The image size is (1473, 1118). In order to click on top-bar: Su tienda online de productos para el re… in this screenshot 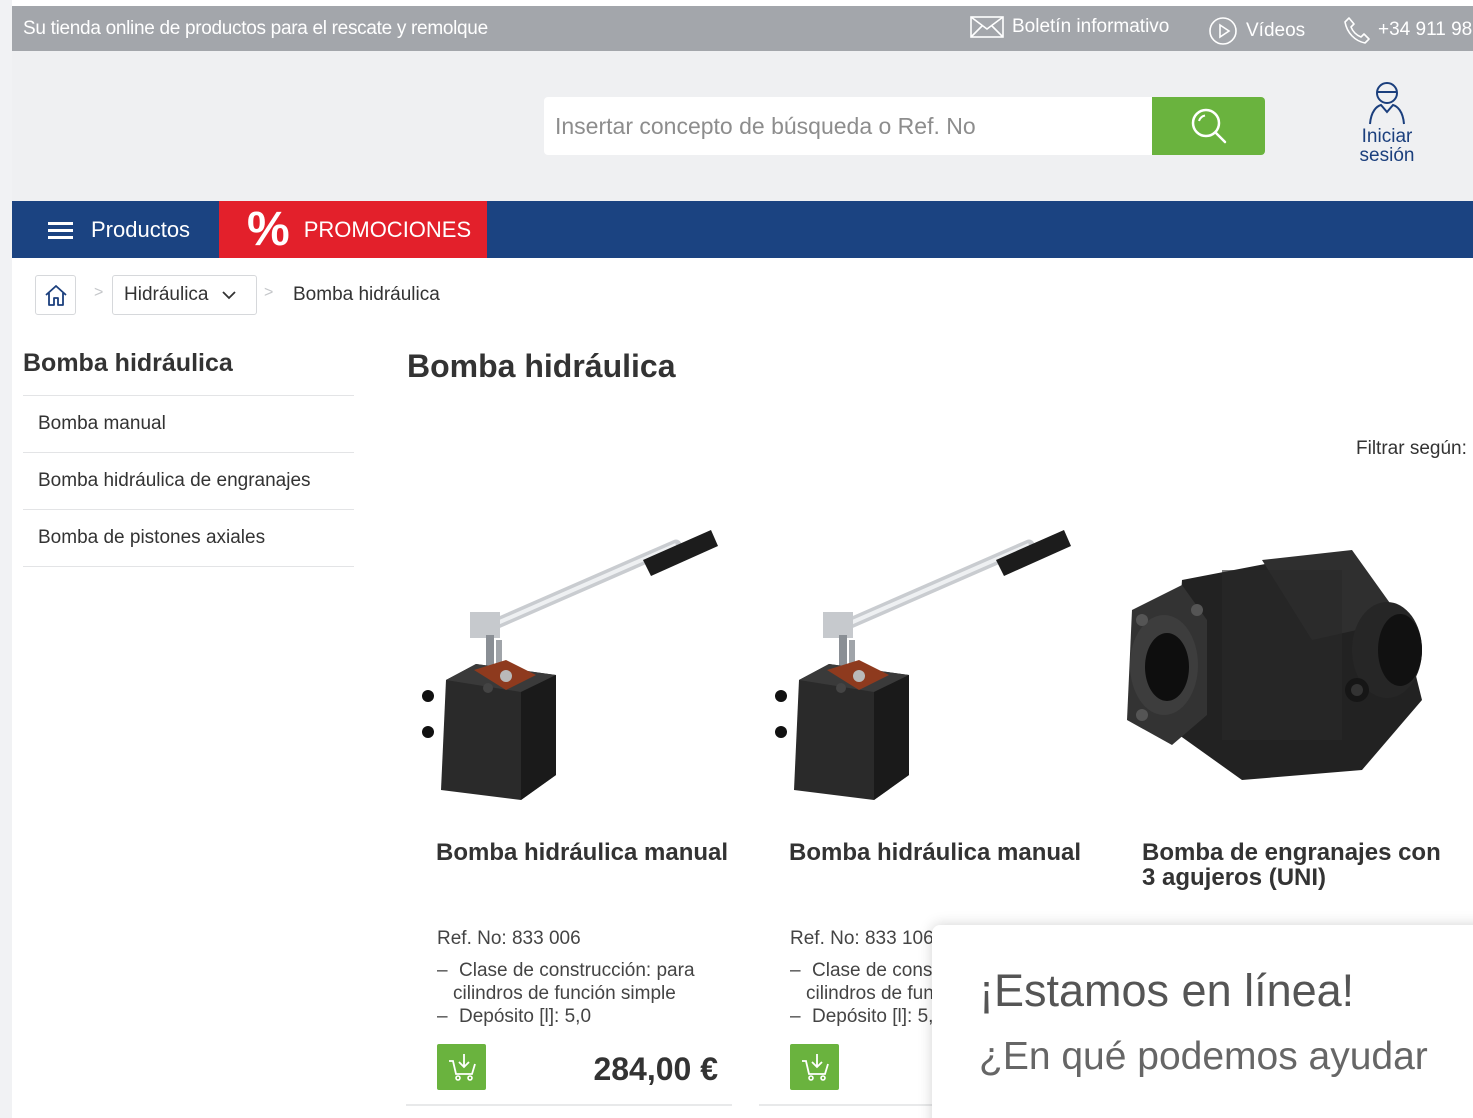, I will do `click(742, 28)`.